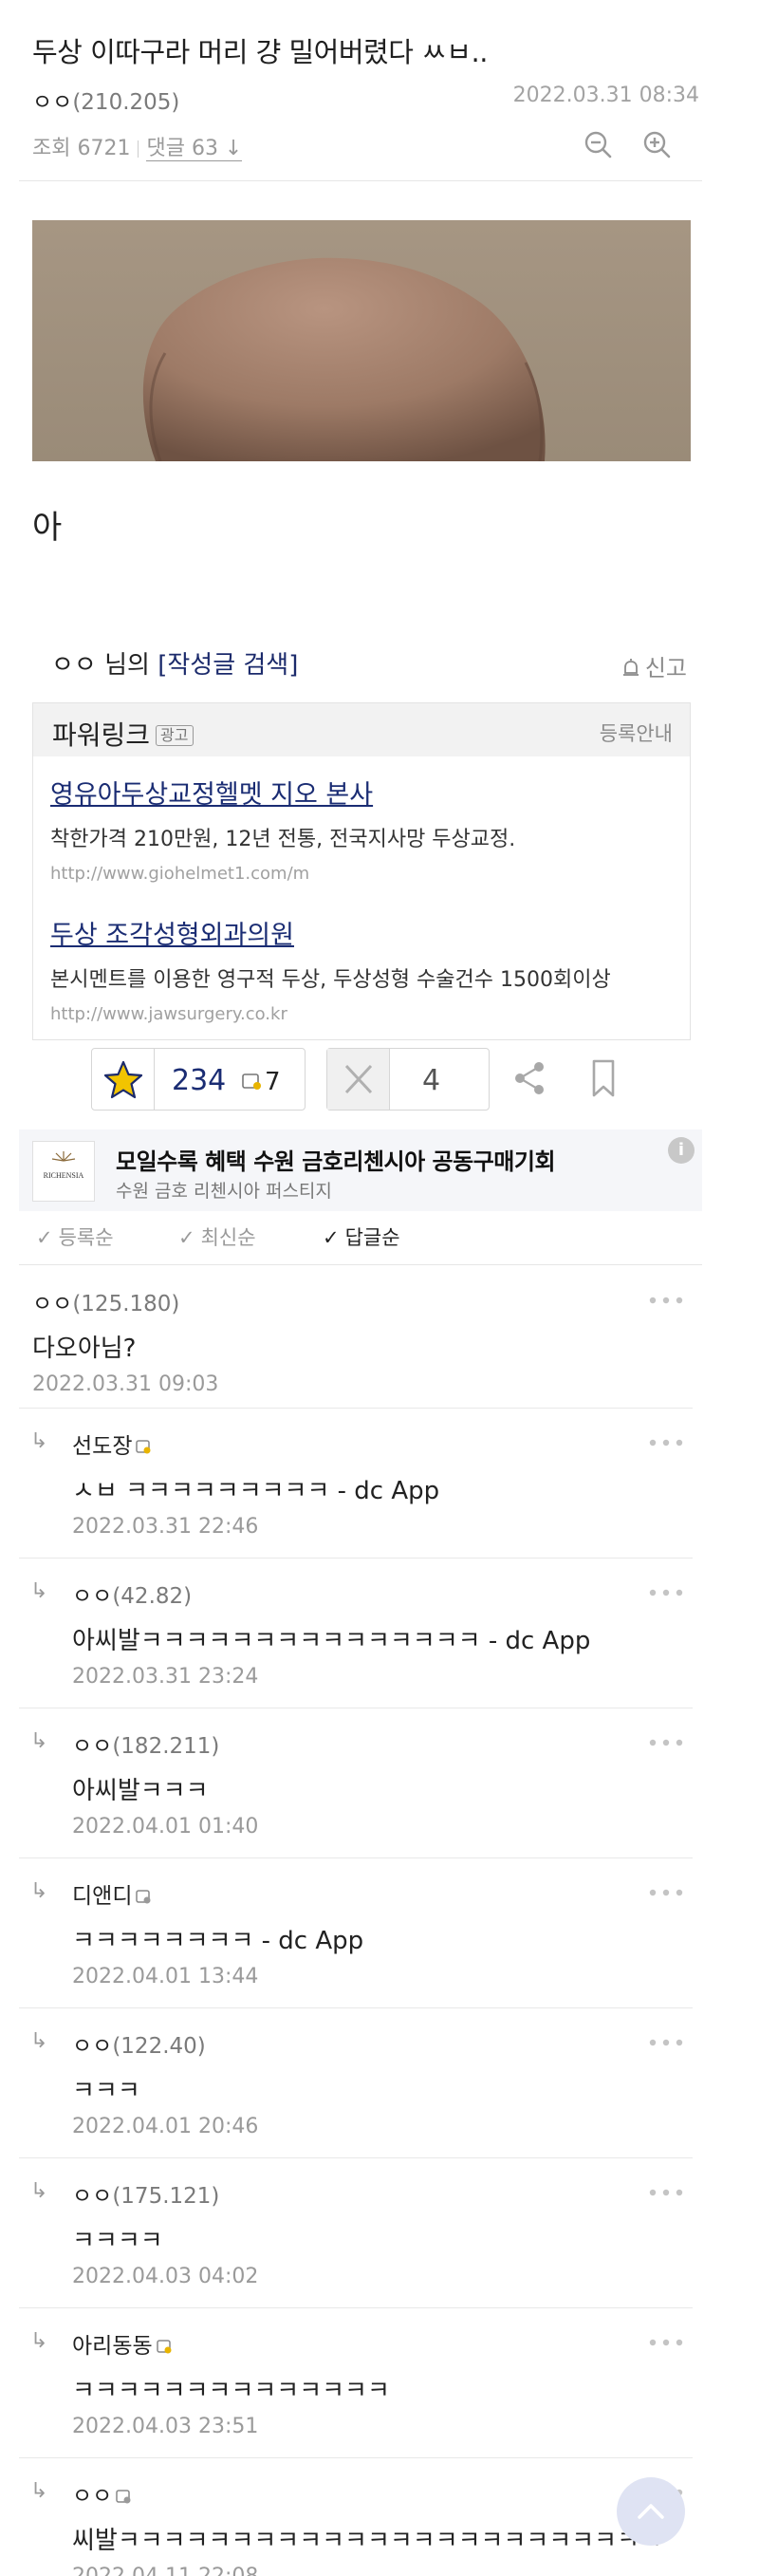 This screenshot has height=2576, width=778. I want to click on ad-register-link: 등록안내, so click(636, 733).